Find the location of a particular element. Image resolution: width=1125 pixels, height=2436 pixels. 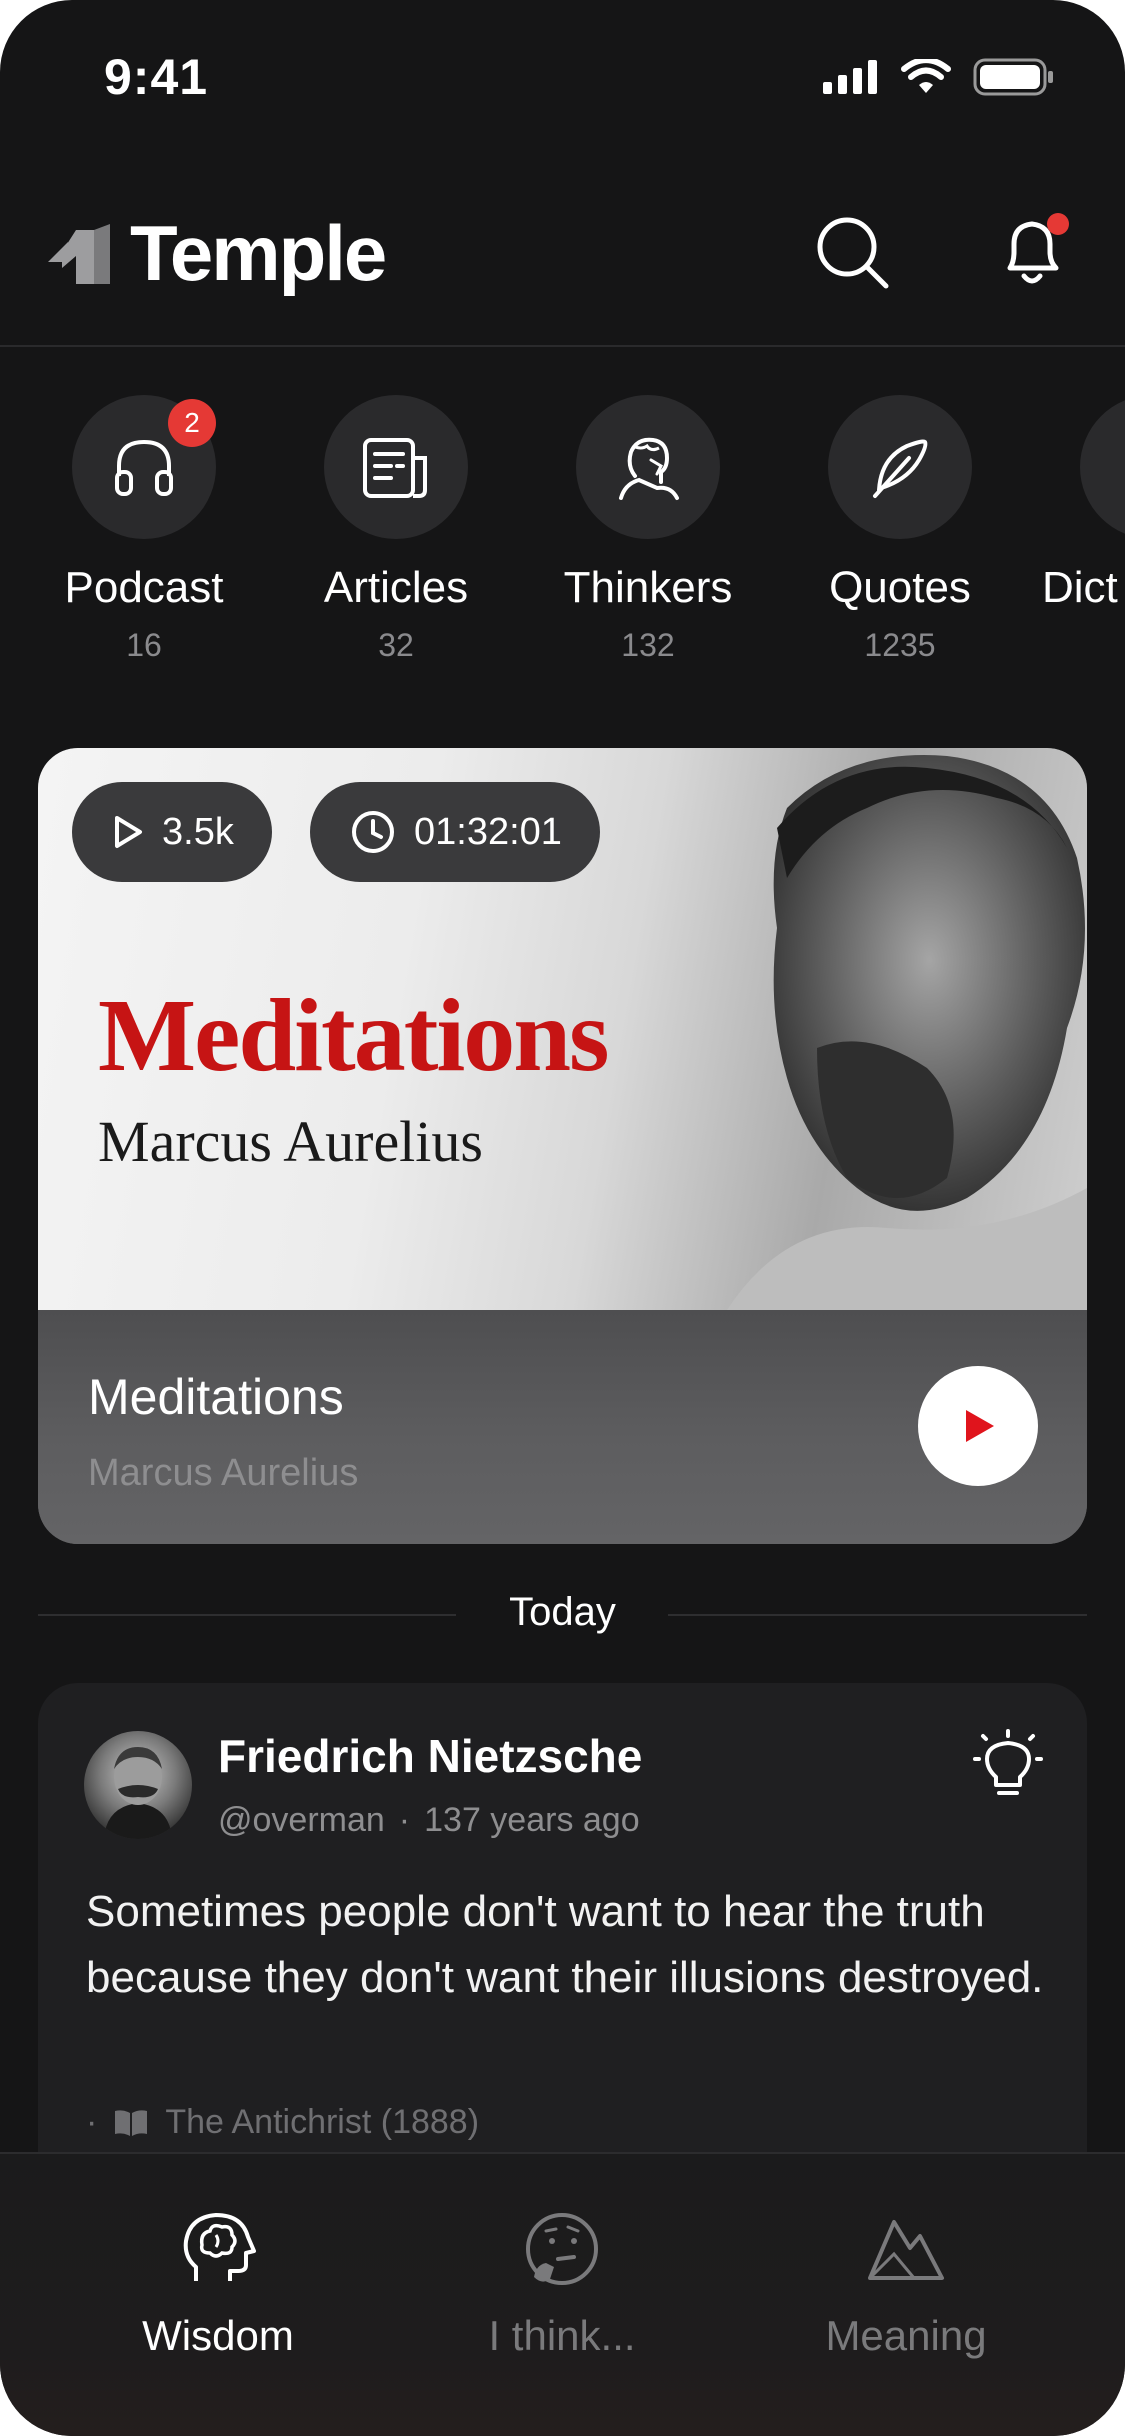

book-icon is located at coordinates (131, 2122).